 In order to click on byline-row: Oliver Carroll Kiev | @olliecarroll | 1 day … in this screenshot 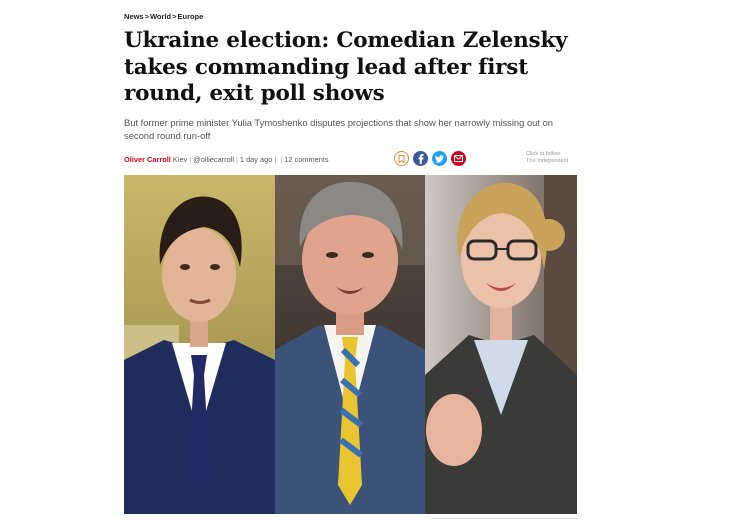, I will do `click(354, 160)`.